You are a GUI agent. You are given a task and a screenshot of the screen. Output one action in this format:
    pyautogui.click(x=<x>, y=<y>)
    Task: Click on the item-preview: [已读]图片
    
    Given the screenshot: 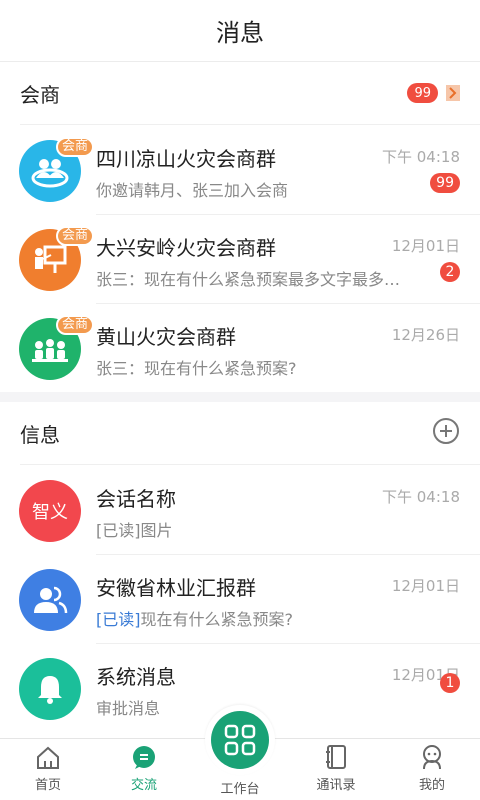 What is the action you would take?
    pyautogui.click(x=134, y=530)
    